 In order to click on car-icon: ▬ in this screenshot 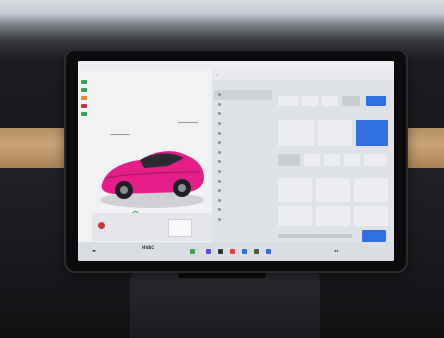, I will do `click(94, 250)`.